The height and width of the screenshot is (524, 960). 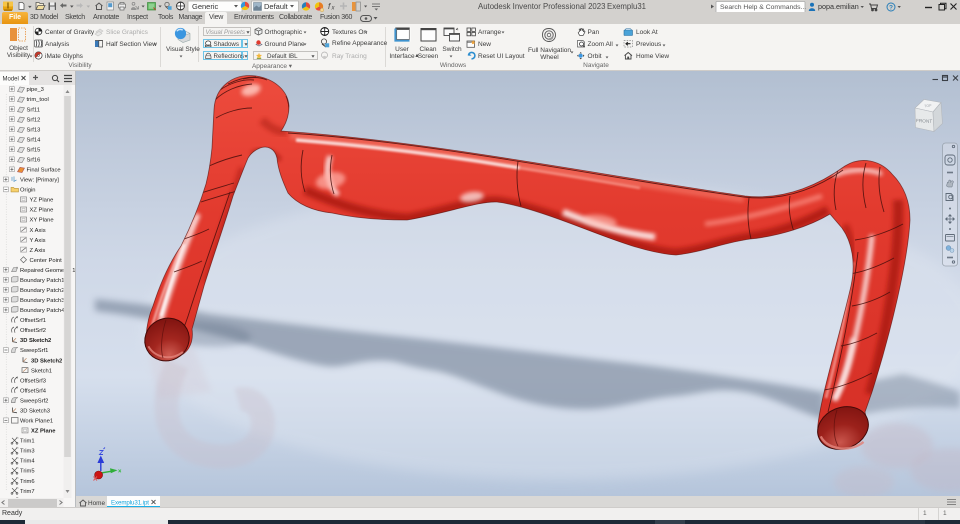 I want to click on svg-text: Z Axis, so click(x=38, y=251).